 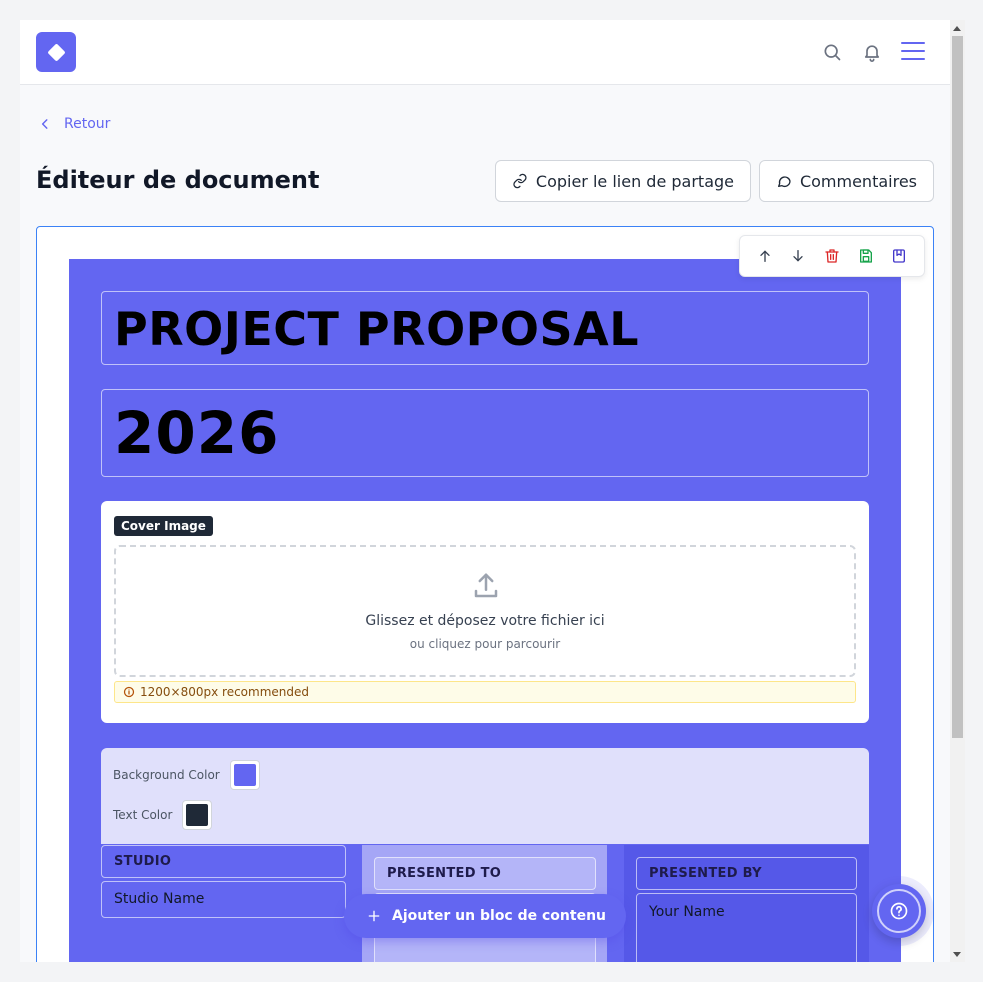 I want to click on trash-icon, so click(x=832, y=256).